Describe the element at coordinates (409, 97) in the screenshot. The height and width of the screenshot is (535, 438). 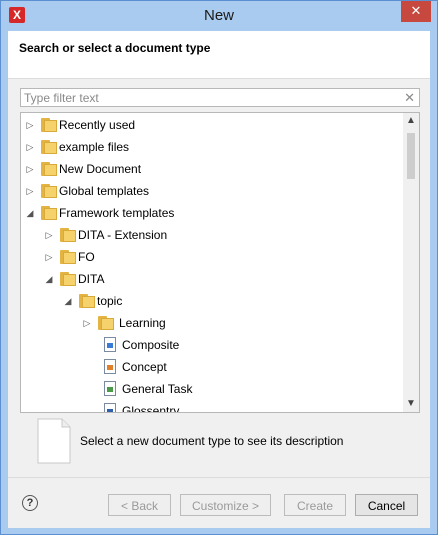
I see `clear-filter-icon: ✕` at that location.